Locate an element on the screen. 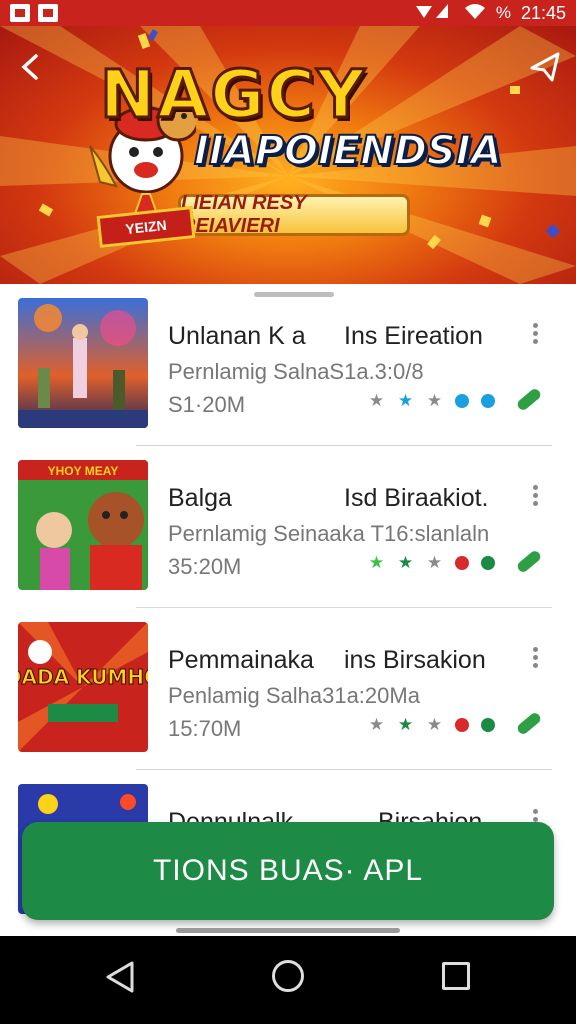  wifi-icon is located at coordinates (475, 13).